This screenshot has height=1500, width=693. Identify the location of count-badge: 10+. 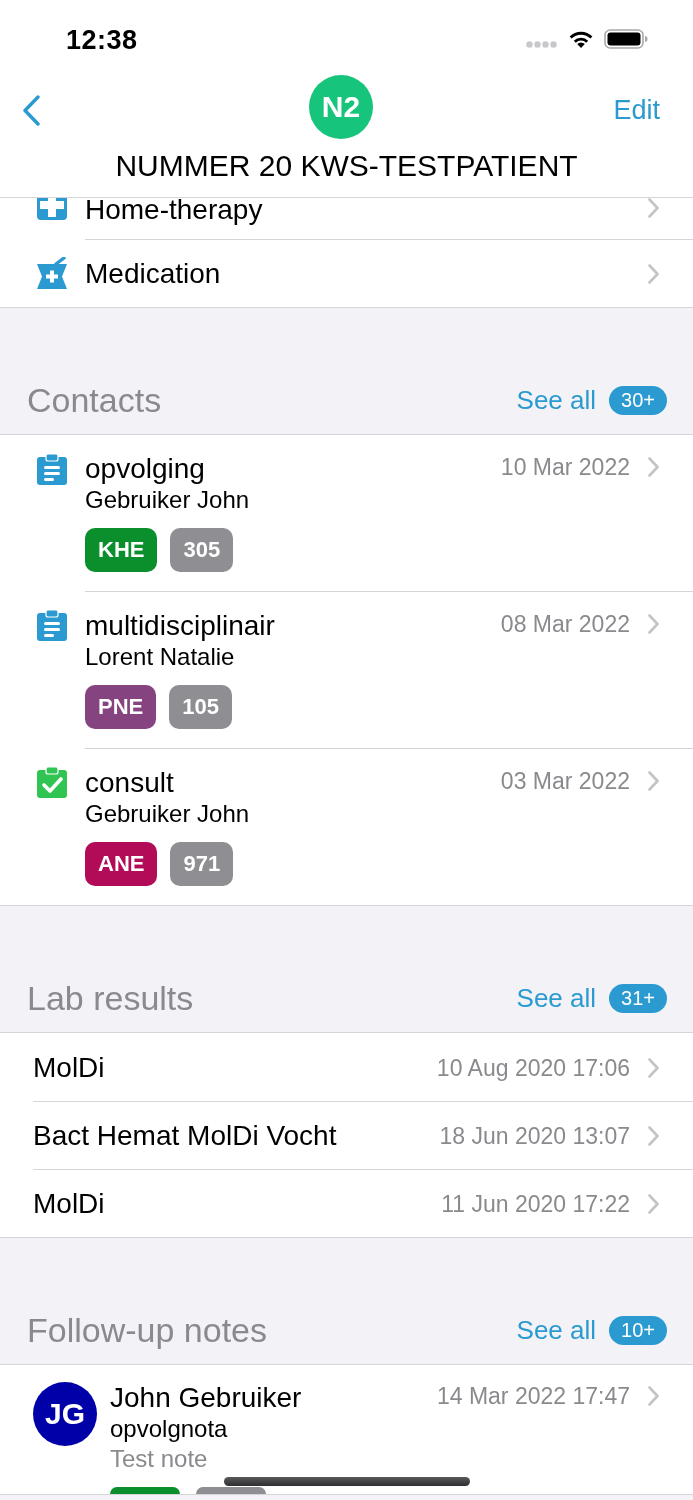
(638, 1330).